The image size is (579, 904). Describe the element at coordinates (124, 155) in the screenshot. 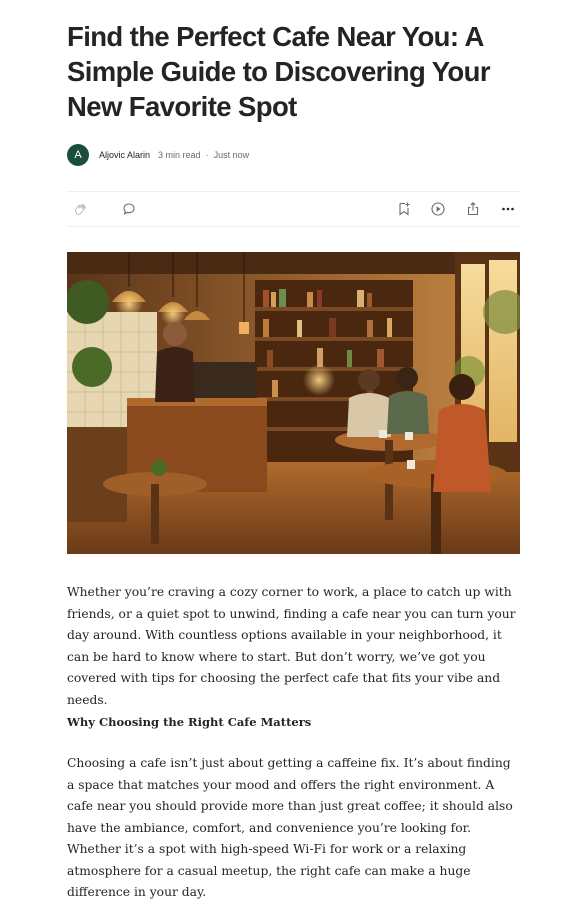

I see `author-name: Aljovic Alarin` at that location.